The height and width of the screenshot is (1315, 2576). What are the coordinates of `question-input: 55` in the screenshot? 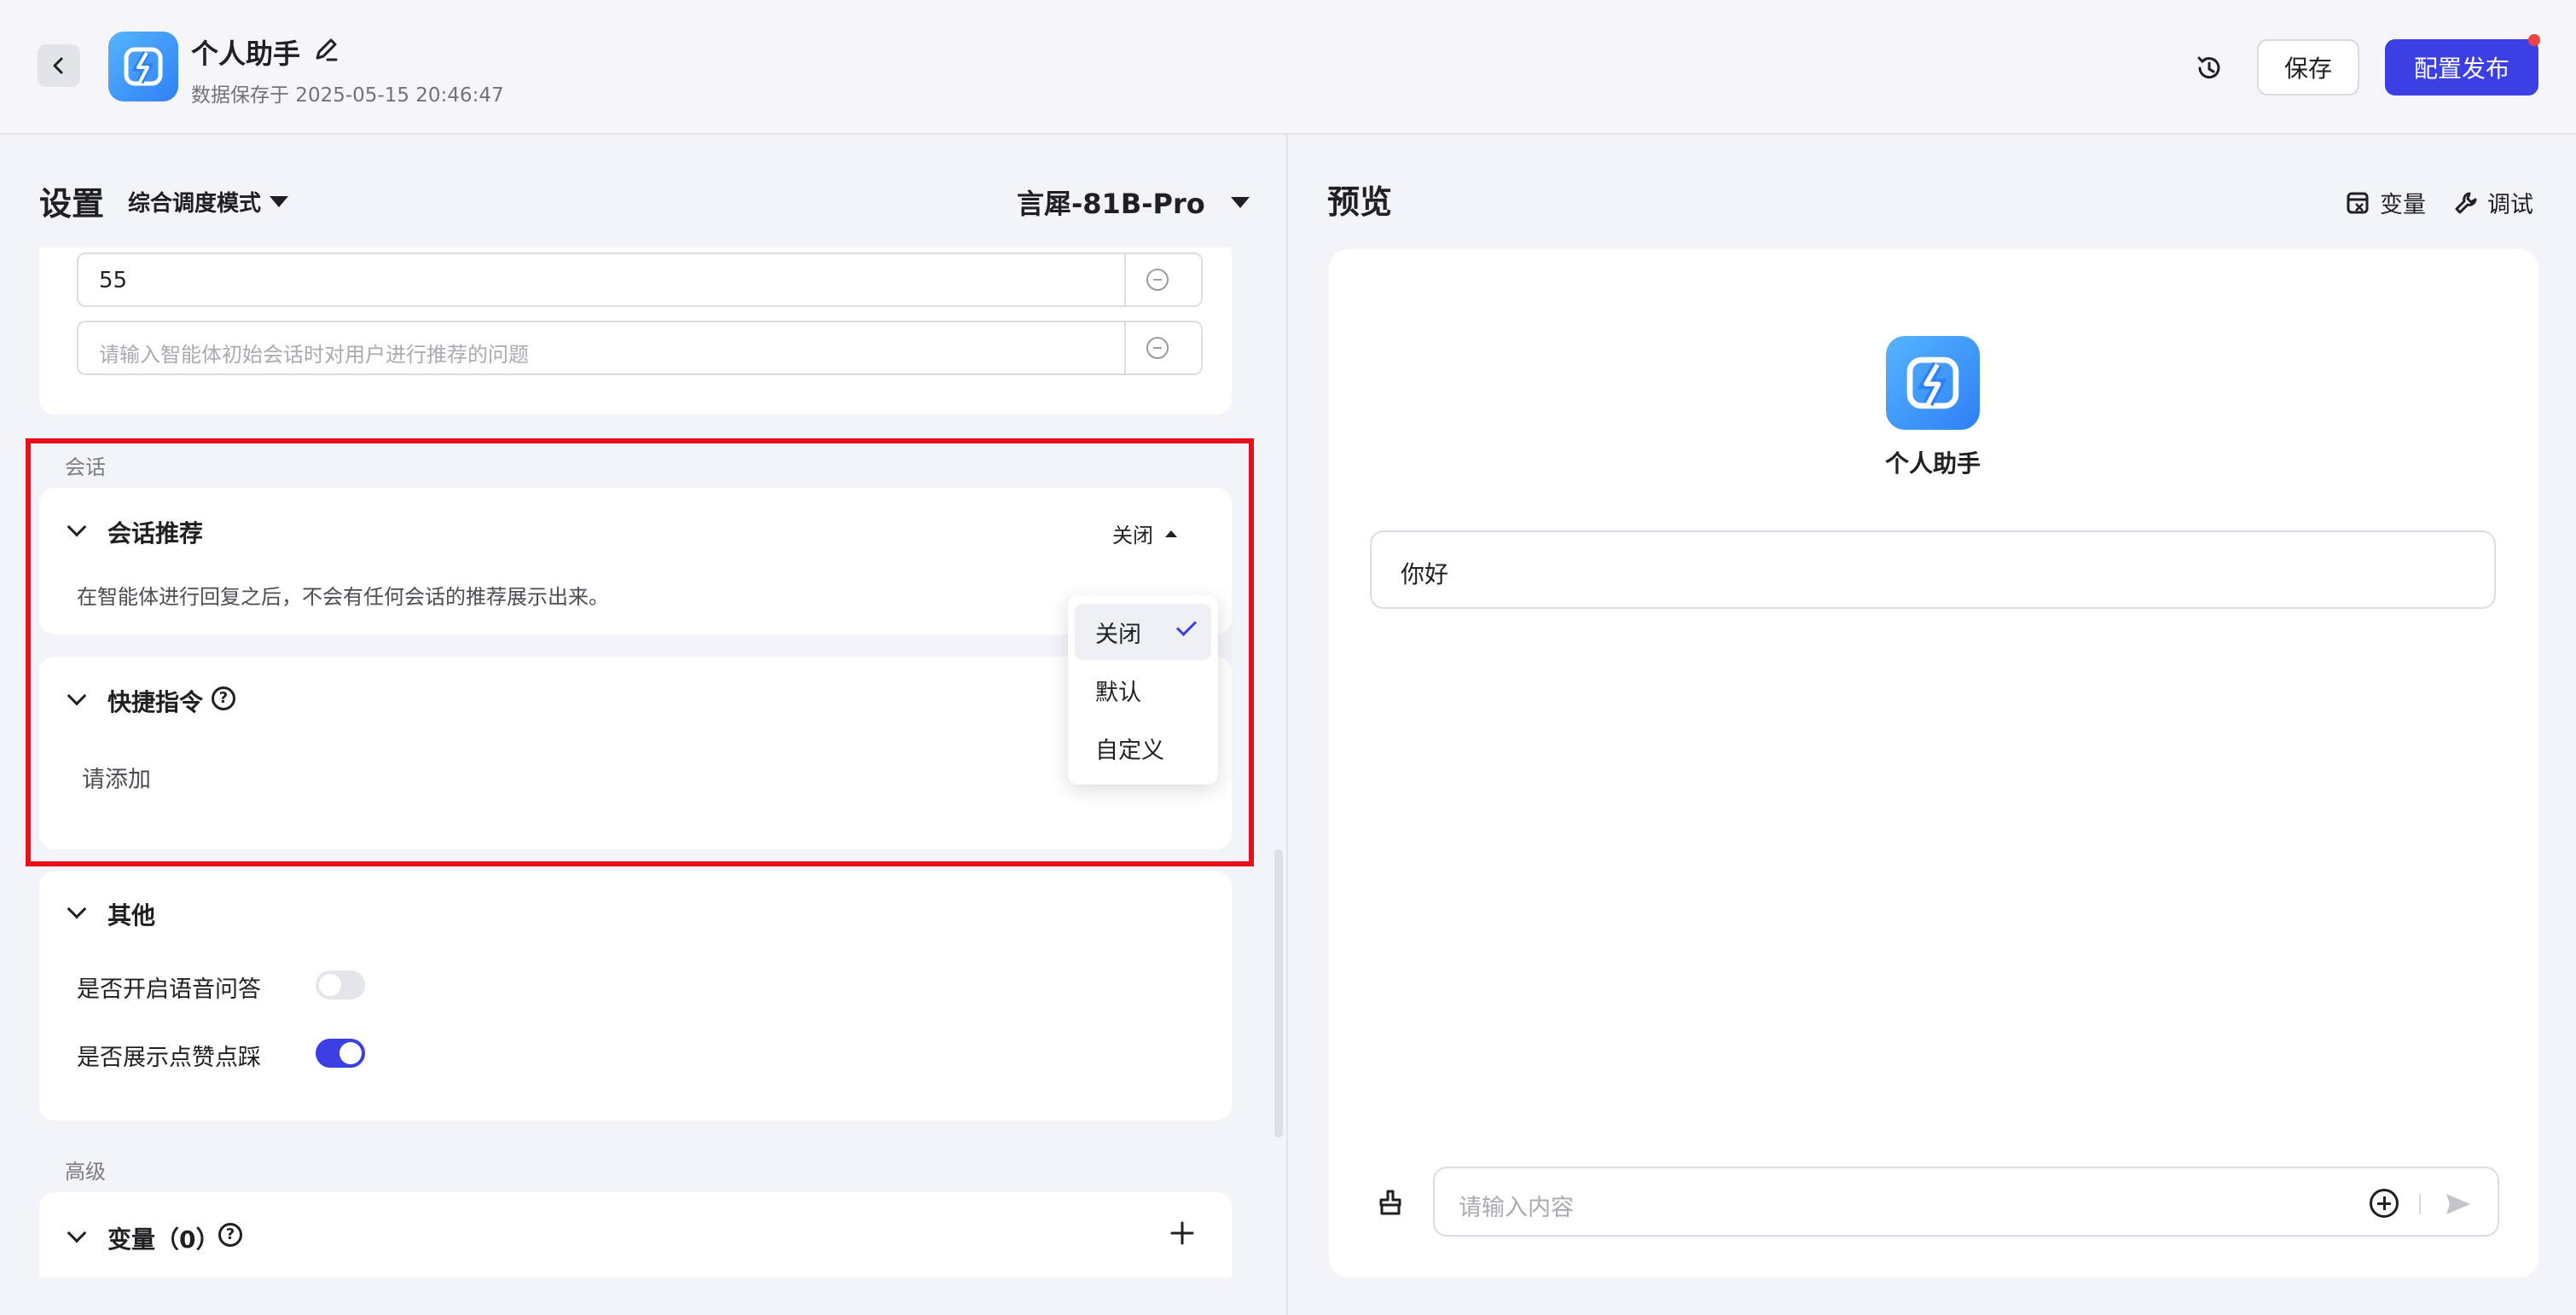 It's located at (113, 280).